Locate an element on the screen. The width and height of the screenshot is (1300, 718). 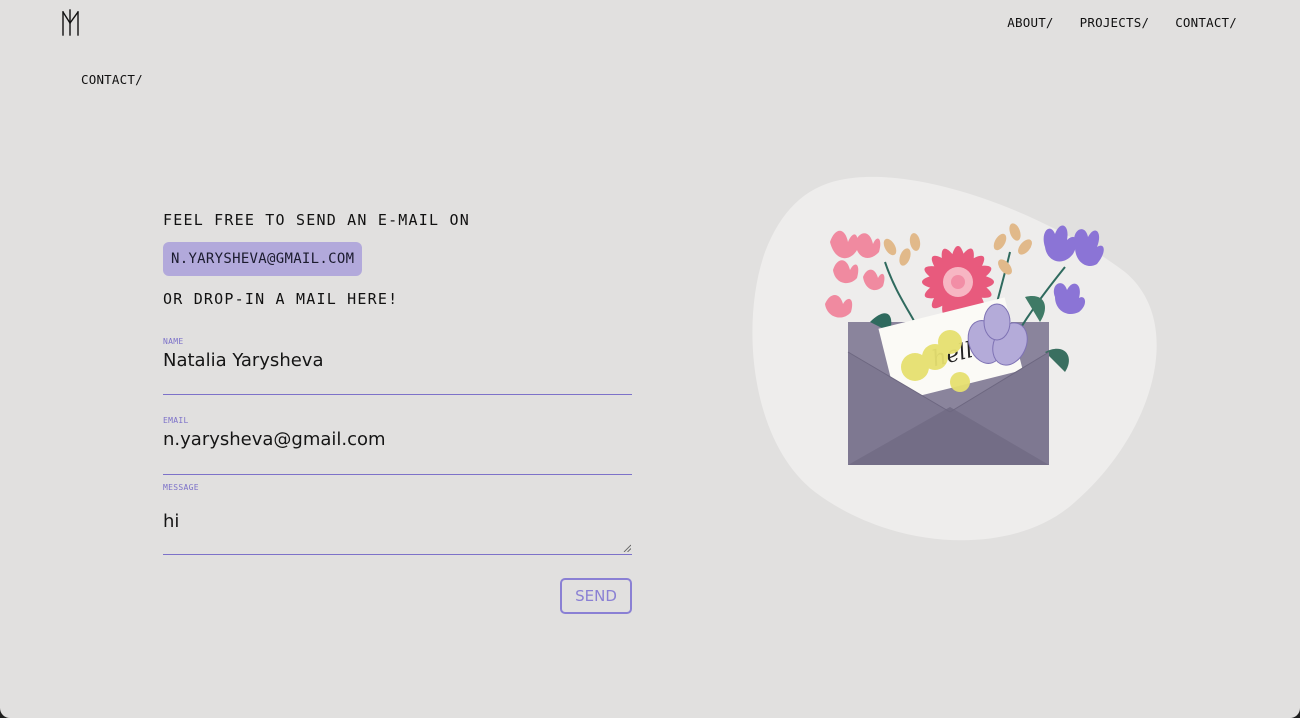
monogram-logo-icon is located at coordinates (70, 22).